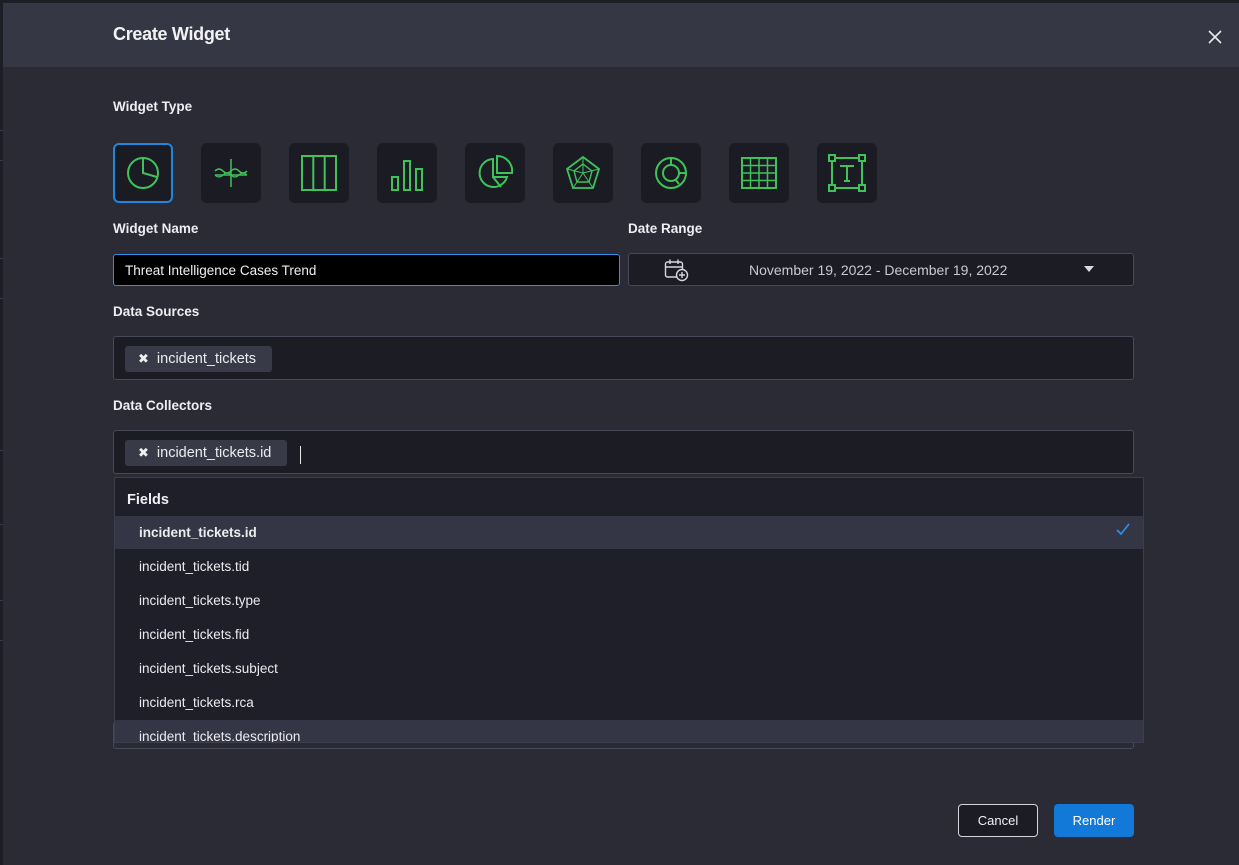 This screenshot has height=865, width=1239. Describe the element at coordinates (148, 500) in the screenshot. I see `dropdown-group-title: Fields` at that location.